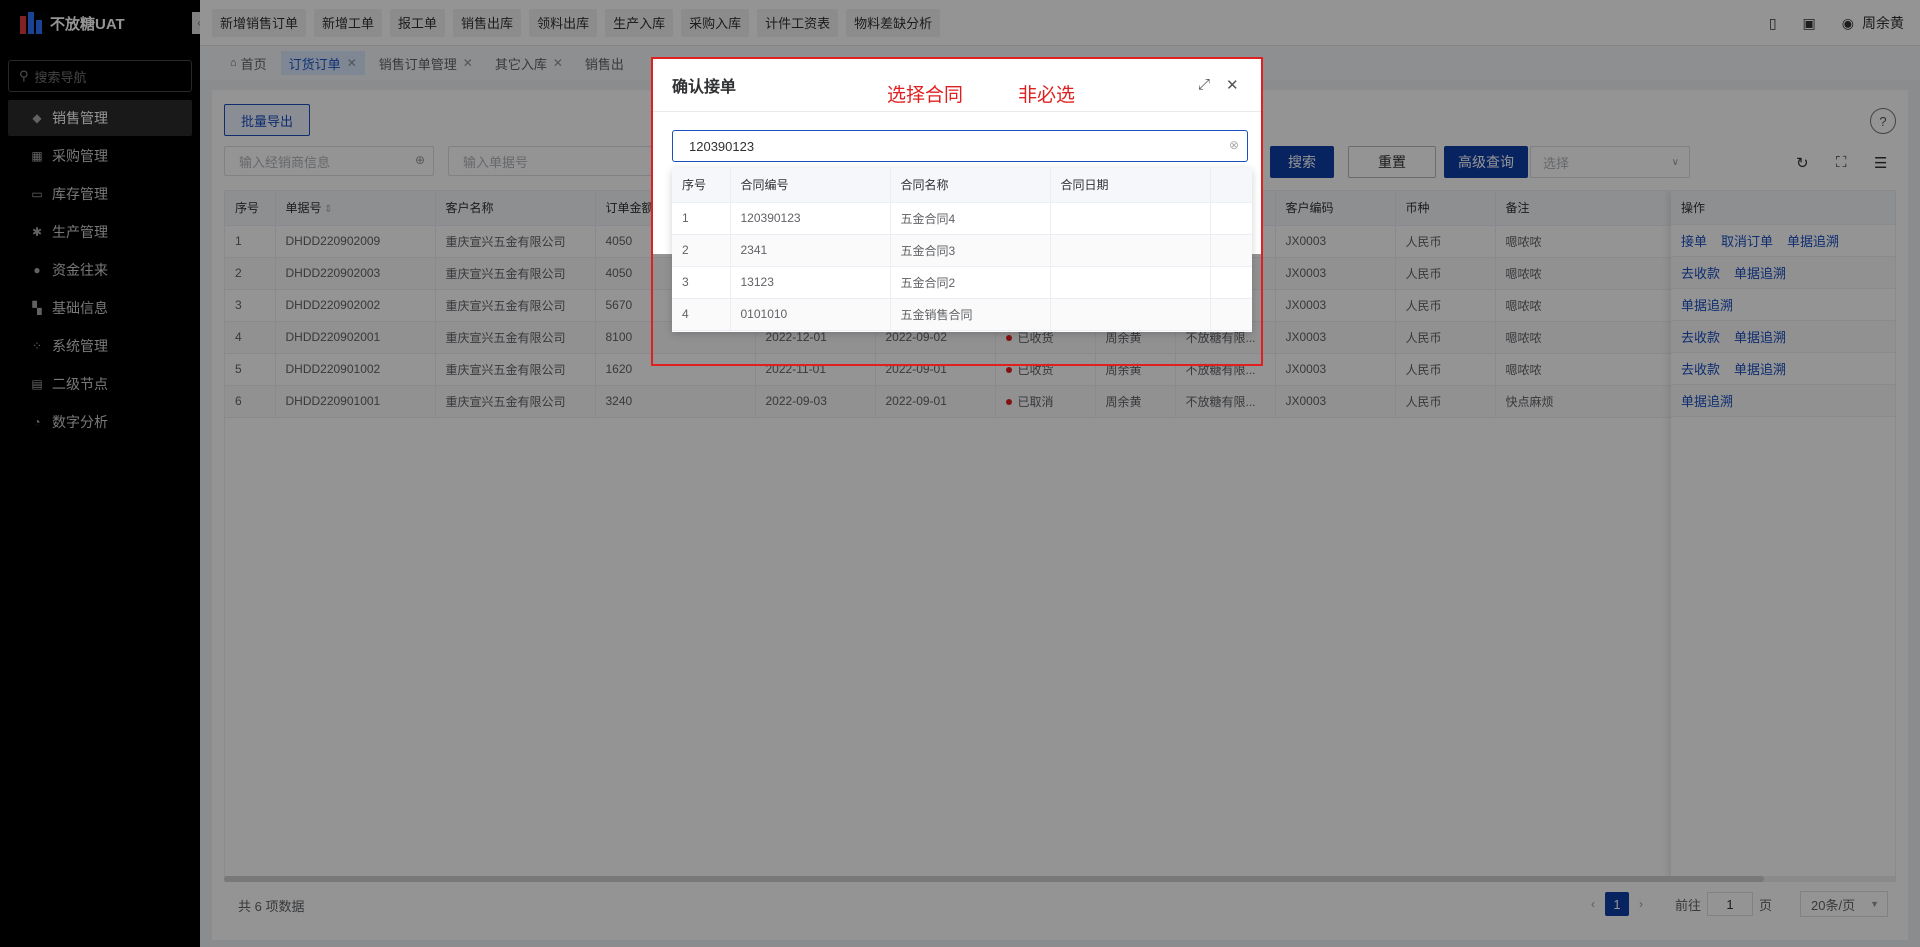 This screenshot has height=947, width=1920. I want to click on dialog-header: 确认接单 选择合同 非必选 ⤢ ✕, so click(957, 85).